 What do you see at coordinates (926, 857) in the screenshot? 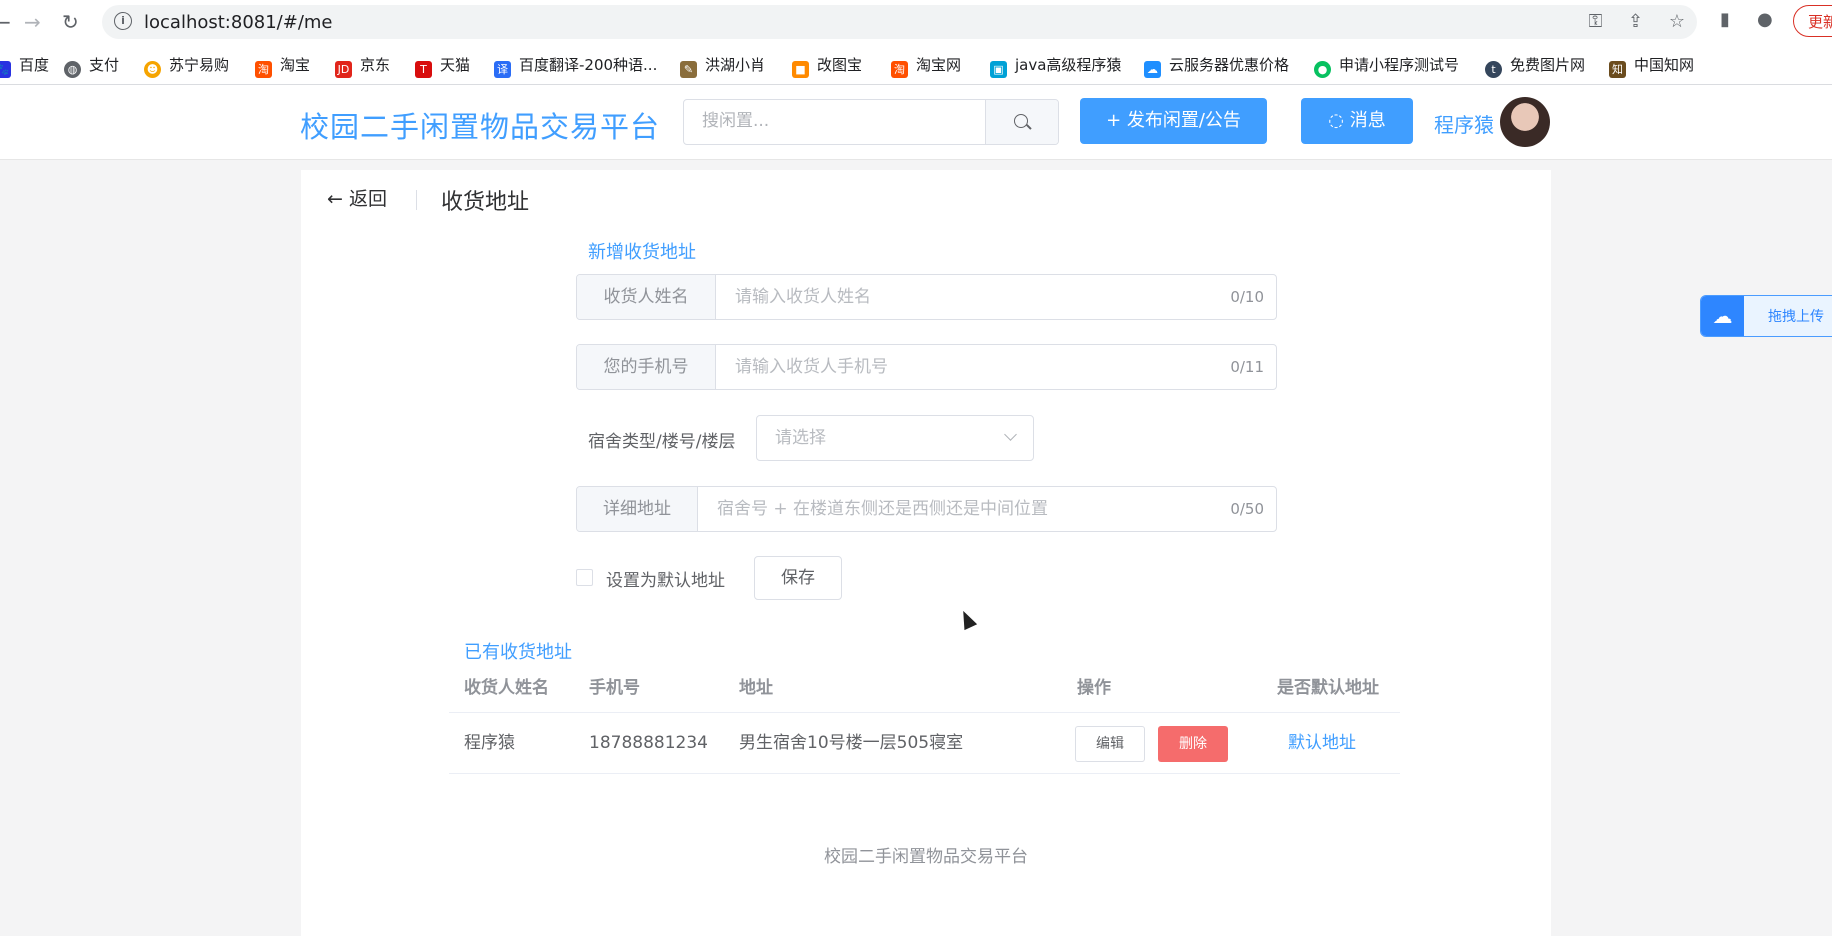
I see `footer-text: 校园二手闲置物品交易平台` at bounding box center [926, 857].